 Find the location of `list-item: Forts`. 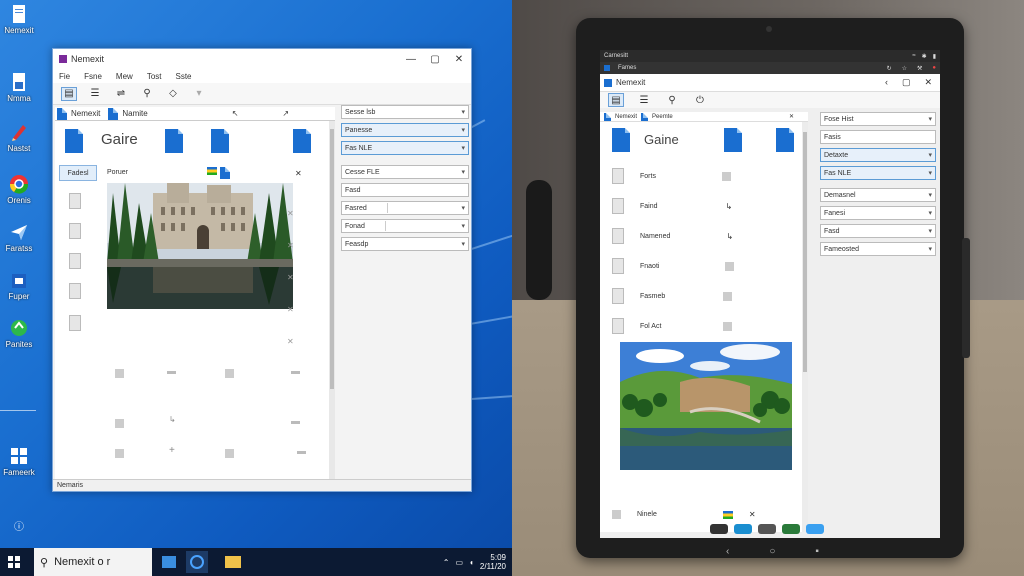

list-item: Forts is located at coordinates (671, 176).